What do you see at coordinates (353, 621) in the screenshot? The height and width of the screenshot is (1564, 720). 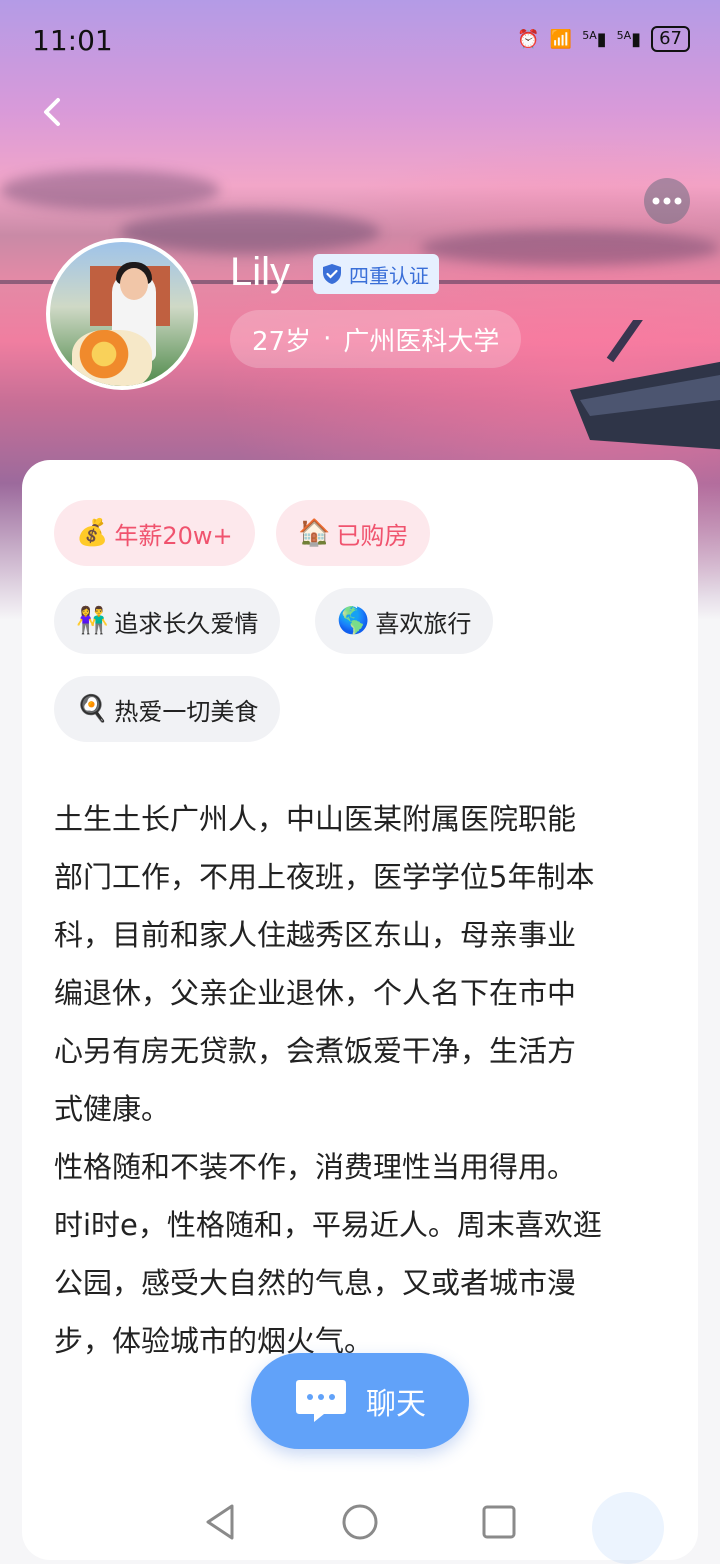 I see `globe-icon: 🌎` at bounding box center [353, 621].